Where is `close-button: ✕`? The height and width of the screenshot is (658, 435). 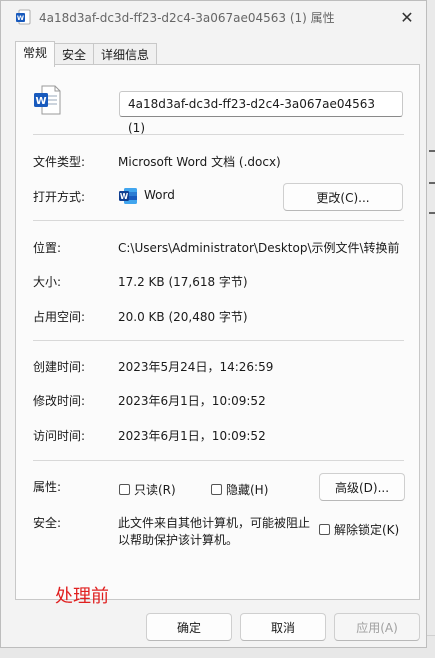 close-button: ✕ is located at coordinates (407, 17).